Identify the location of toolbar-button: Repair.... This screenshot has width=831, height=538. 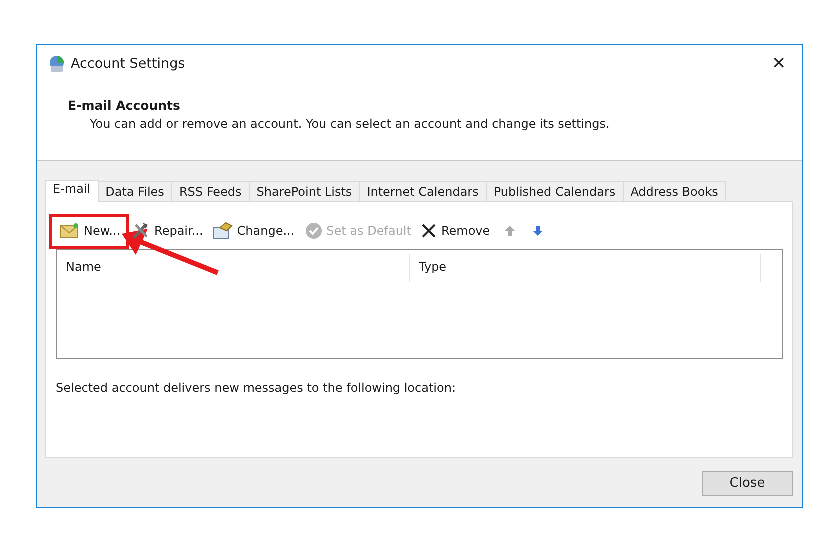
(168, 231).